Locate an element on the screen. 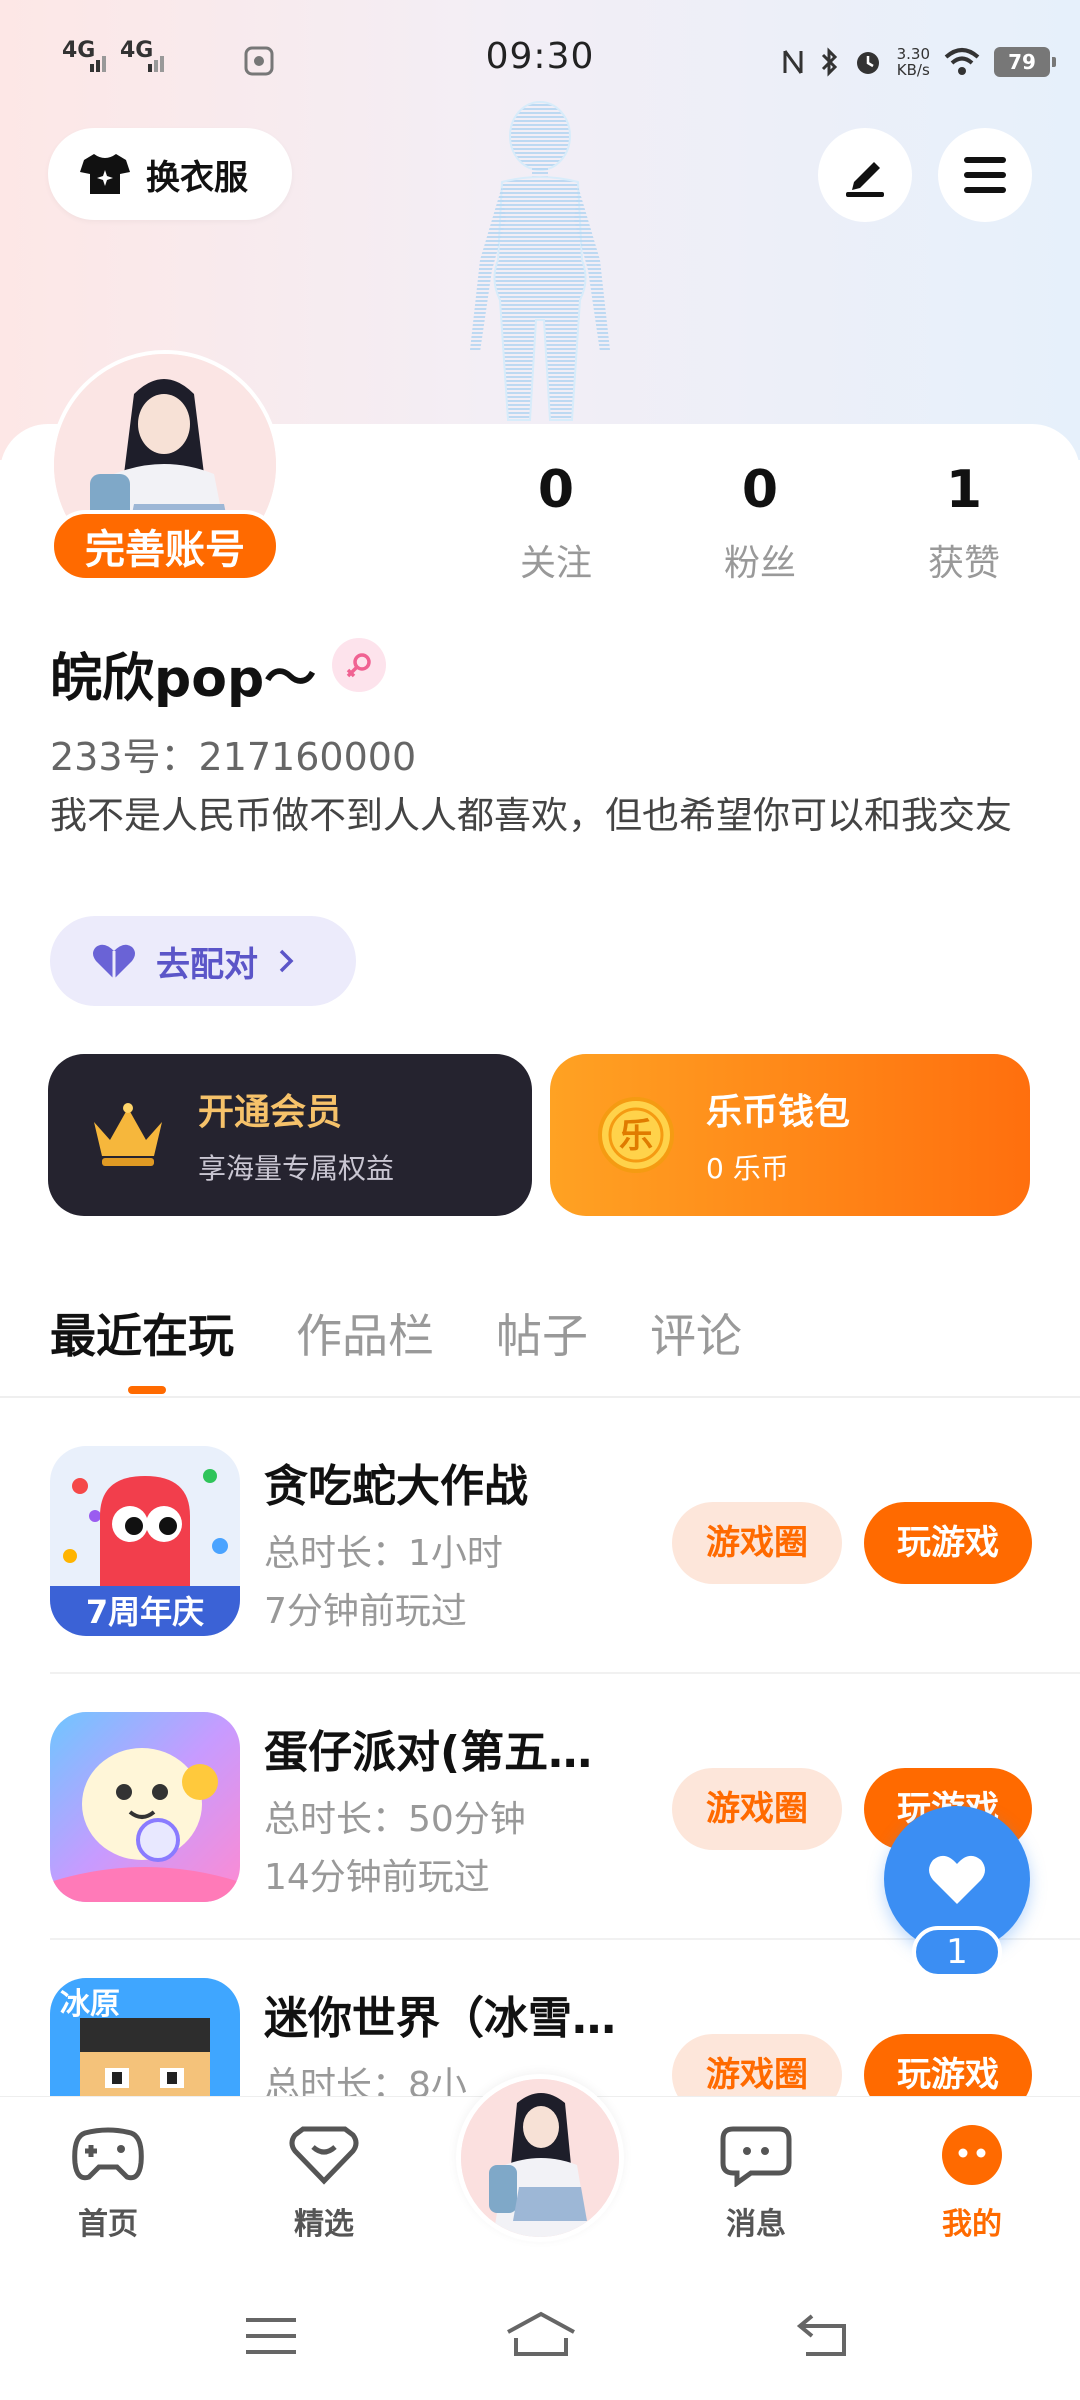 The height and width of the screenshot is (2400, 1080). tab-recently-played: 最近在玩 is located at coordinates (142, 1333).